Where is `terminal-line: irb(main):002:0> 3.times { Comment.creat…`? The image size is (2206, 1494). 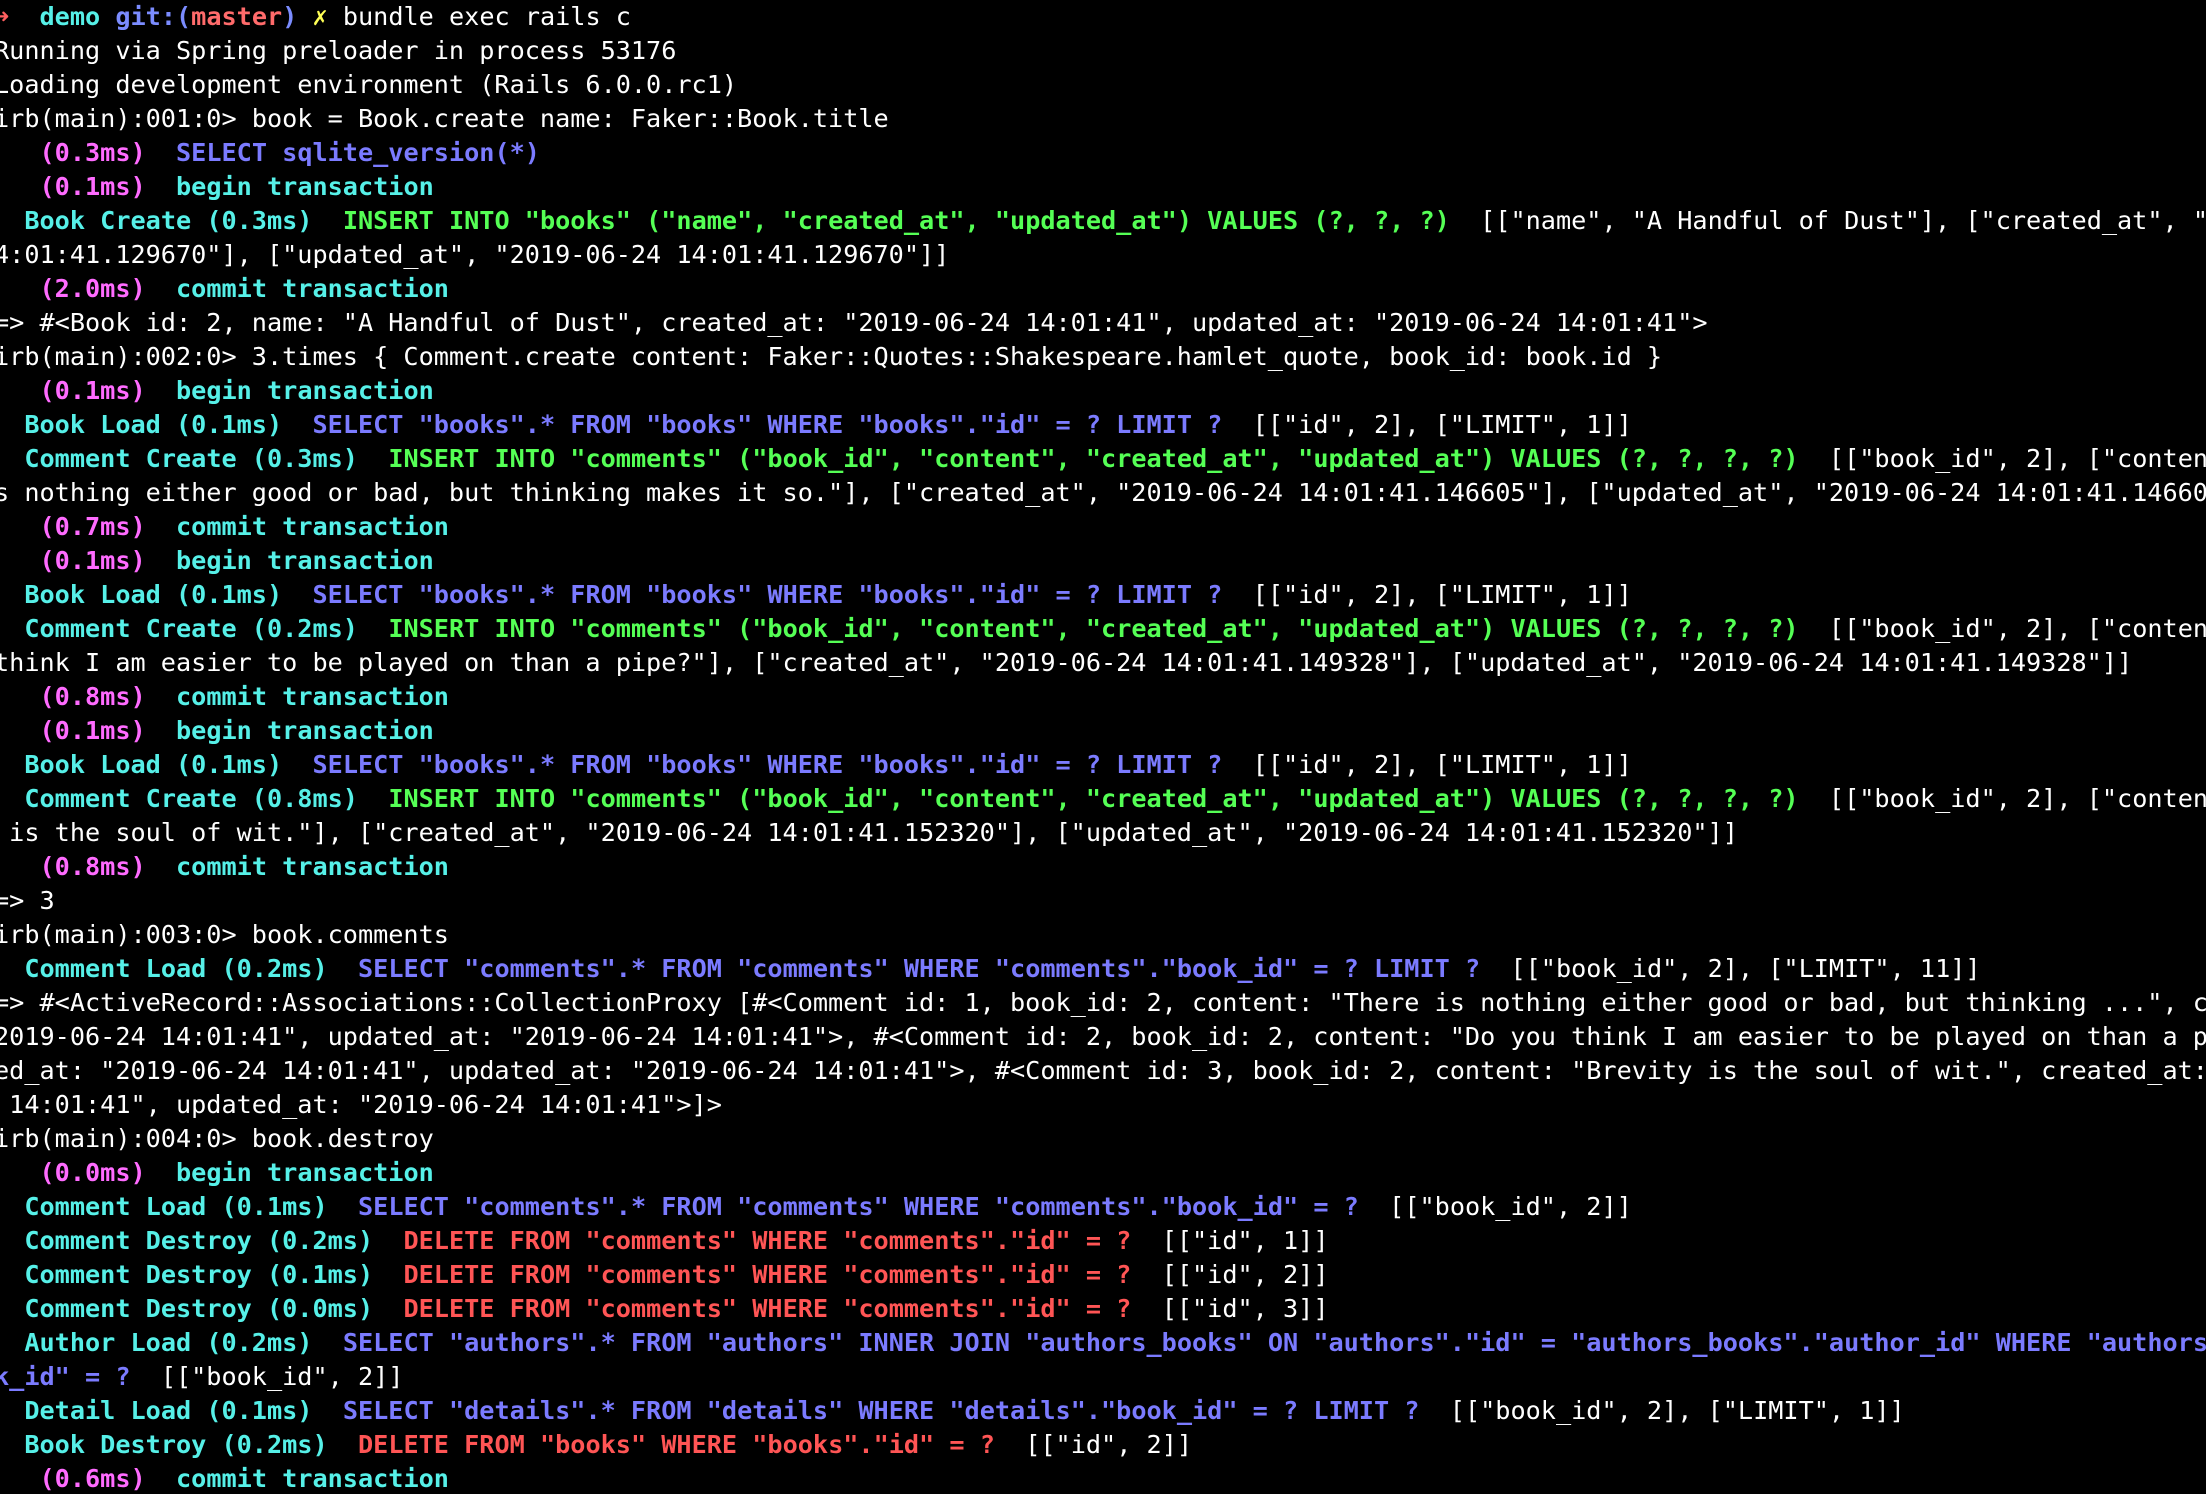 terminal-line: irb(main):002:0> 3.times { Comment.creat… is located at coordinates (1103, 357).